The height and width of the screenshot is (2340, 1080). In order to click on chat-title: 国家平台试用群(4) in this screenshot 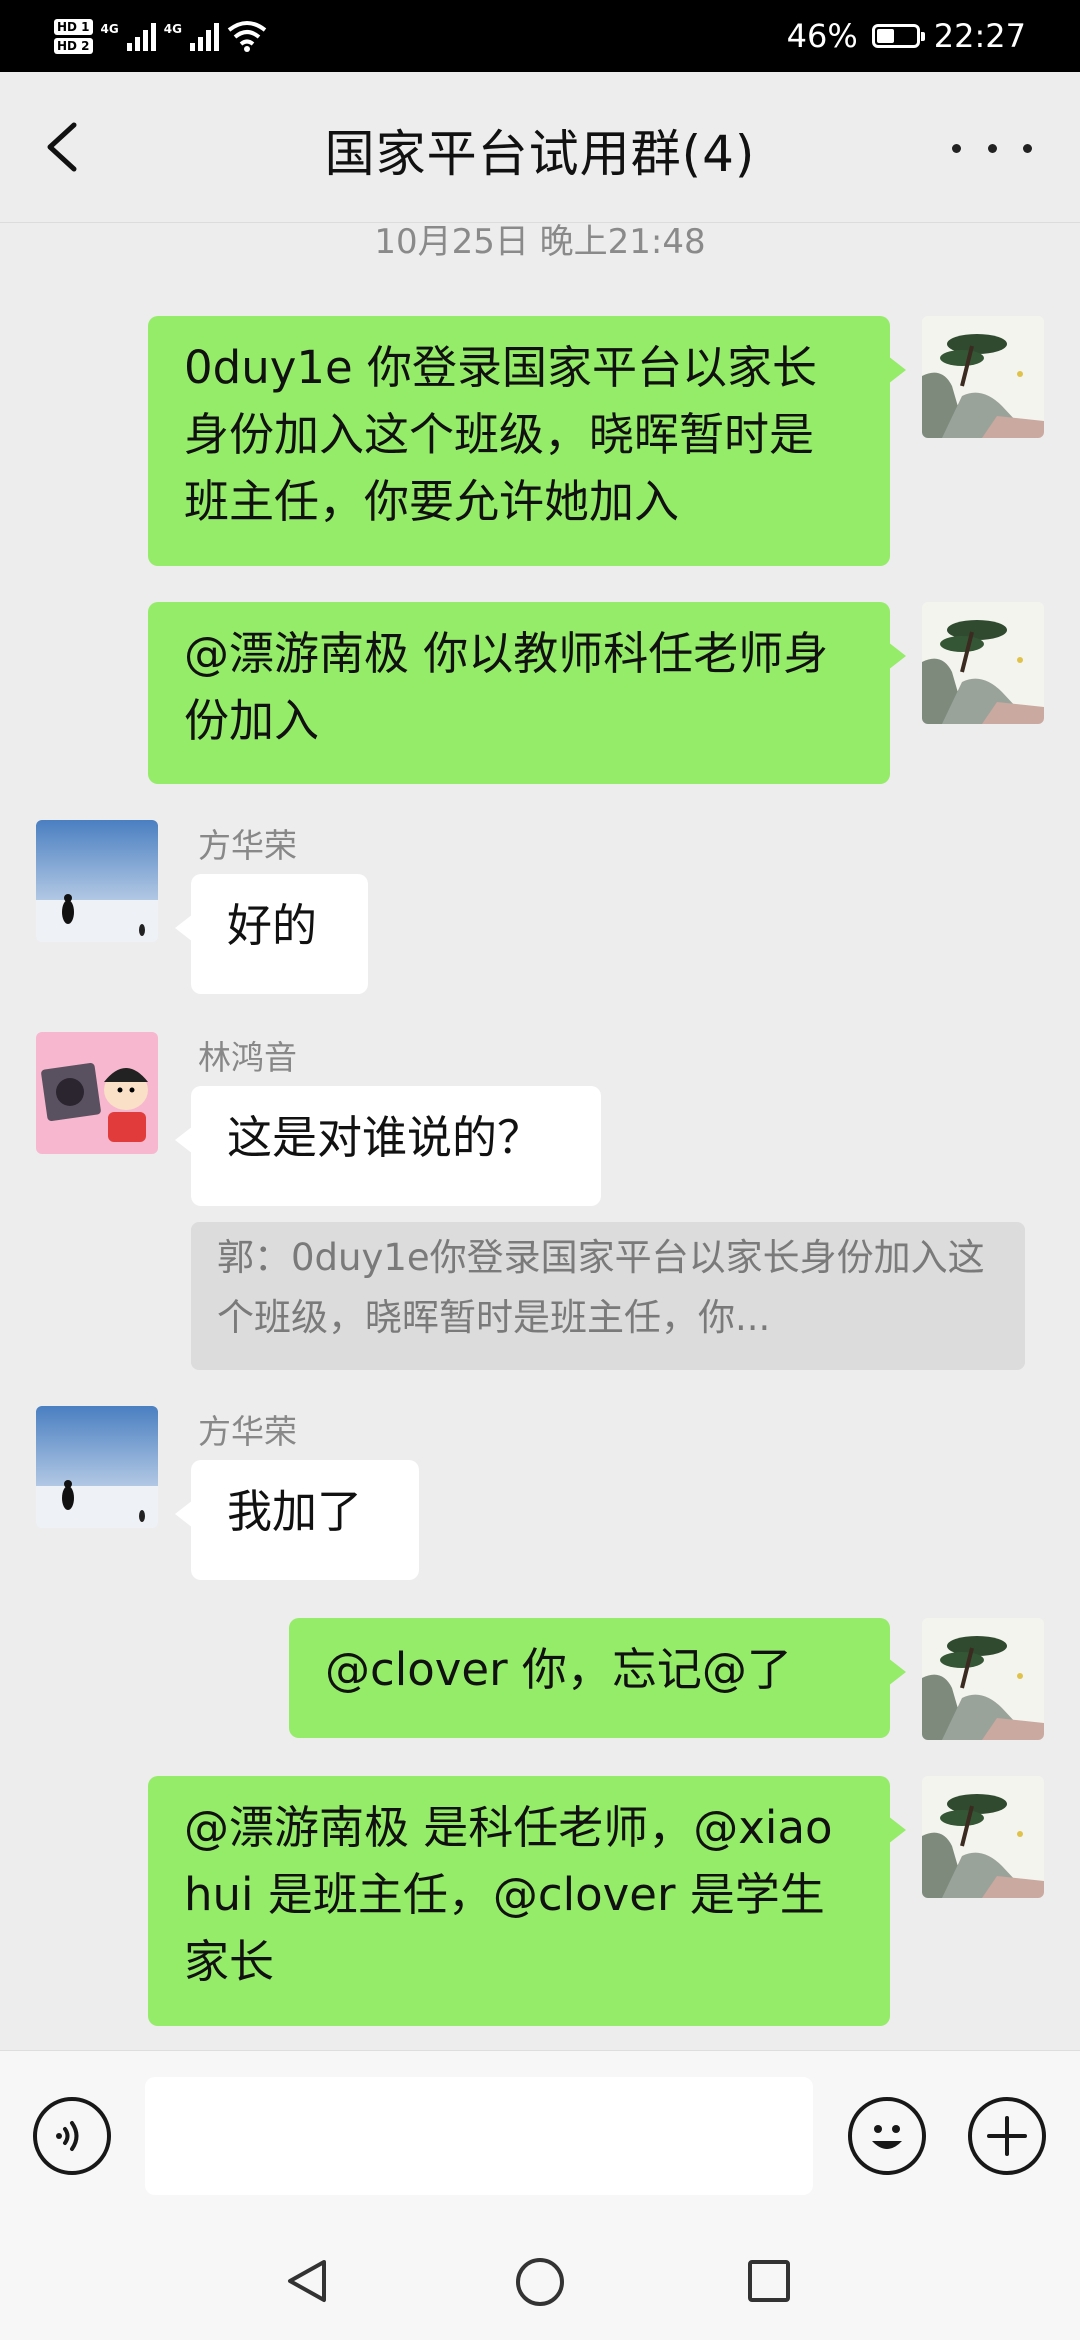, I will do `click(540, 154)`.